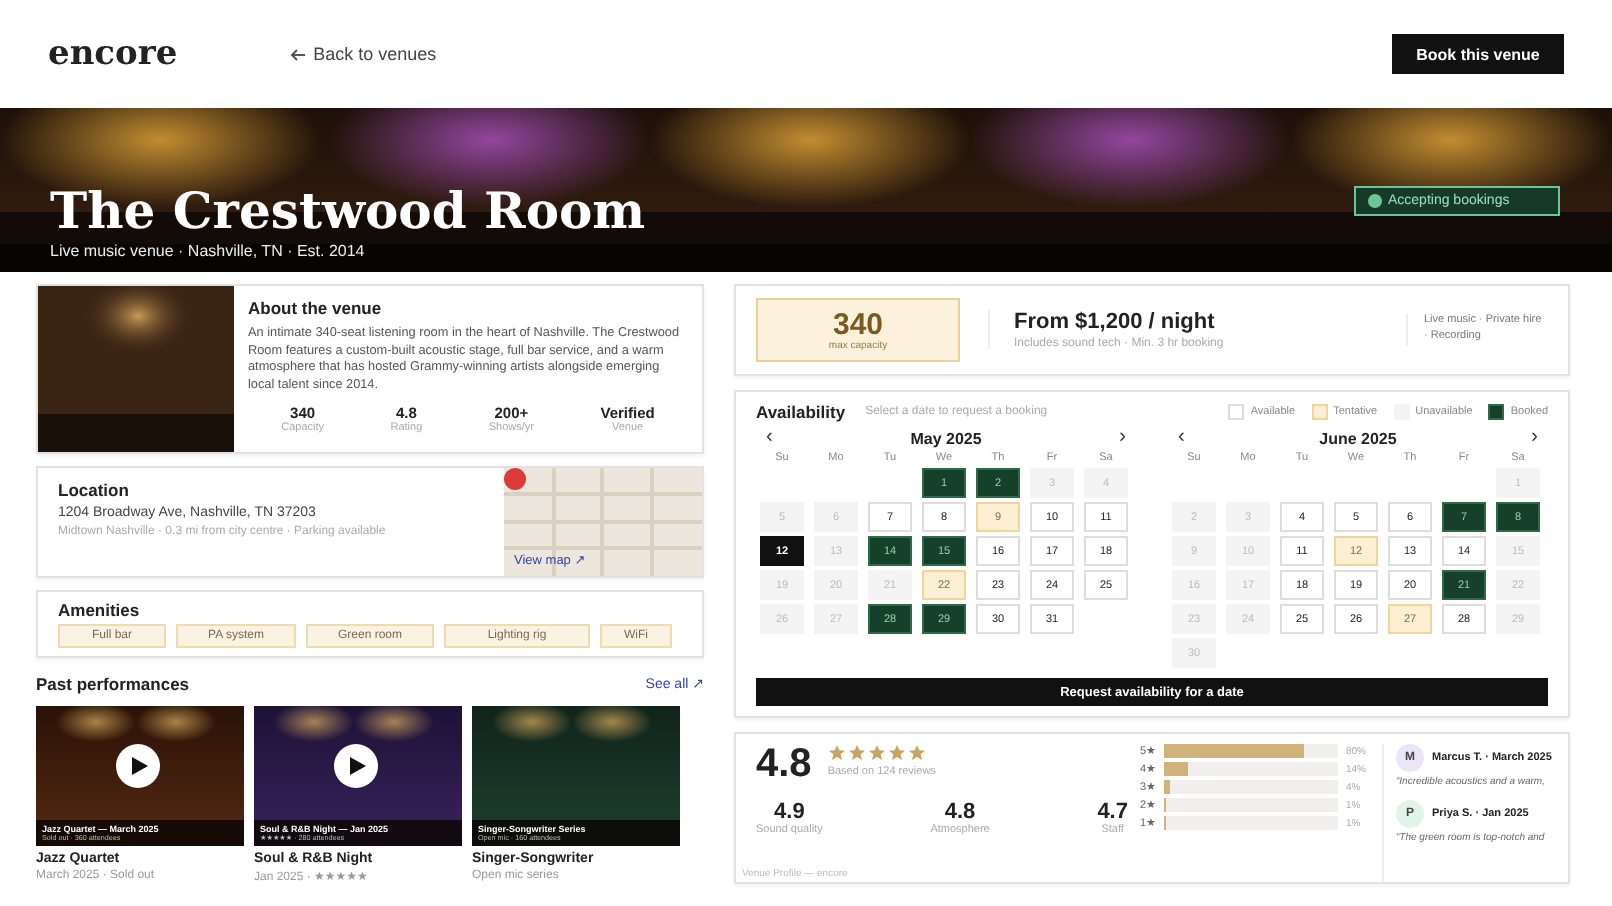  Describe the element at coordinates (784, 764) in the screenshot. I see `overall-rating: 4.8` at that location.